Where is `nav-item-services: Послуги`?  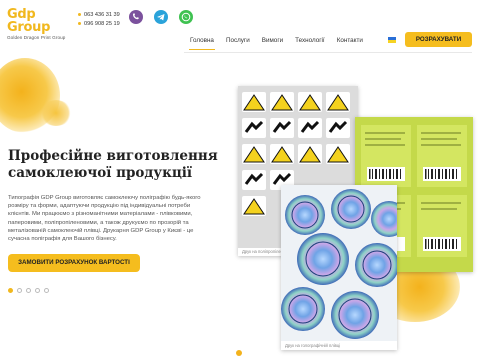 nav-item-services: Послуги is located at coordinates (238, 41).